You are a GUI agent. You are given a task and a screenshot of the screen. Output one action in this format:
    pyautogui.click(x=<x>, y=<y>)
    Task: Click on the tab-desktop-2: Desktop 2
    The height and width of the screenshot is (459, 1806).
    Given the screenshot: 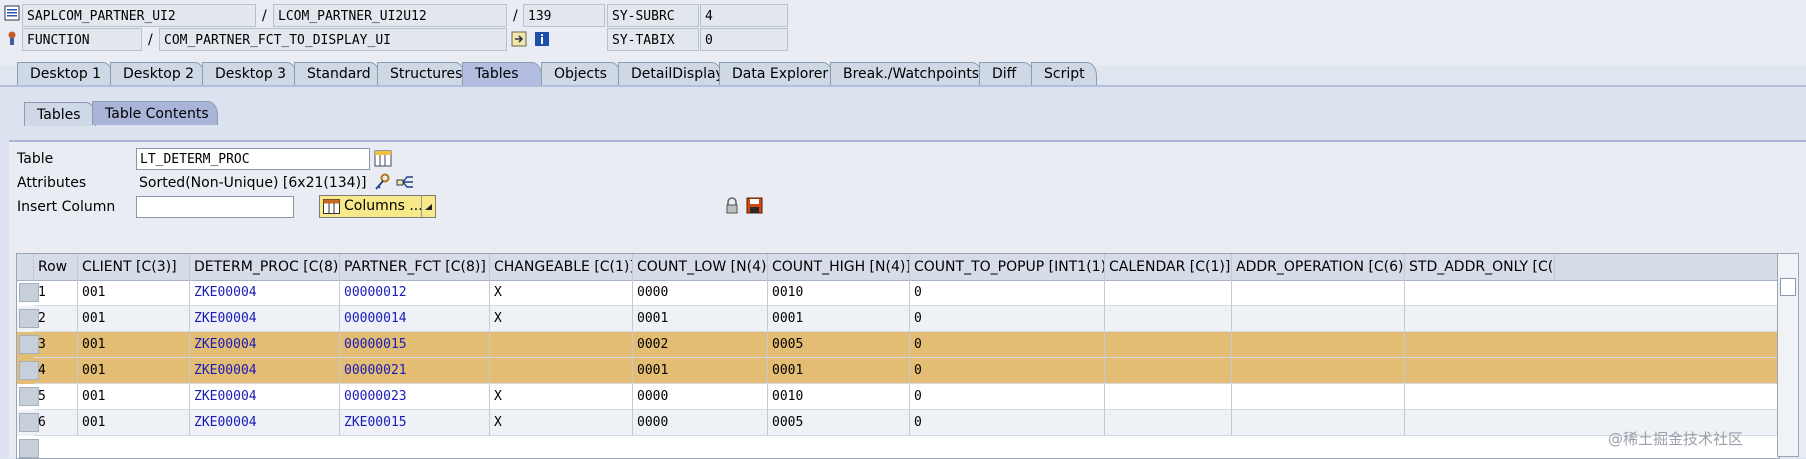 What is the action you would take?
    pyautogui.click(x=157, y=73)
    